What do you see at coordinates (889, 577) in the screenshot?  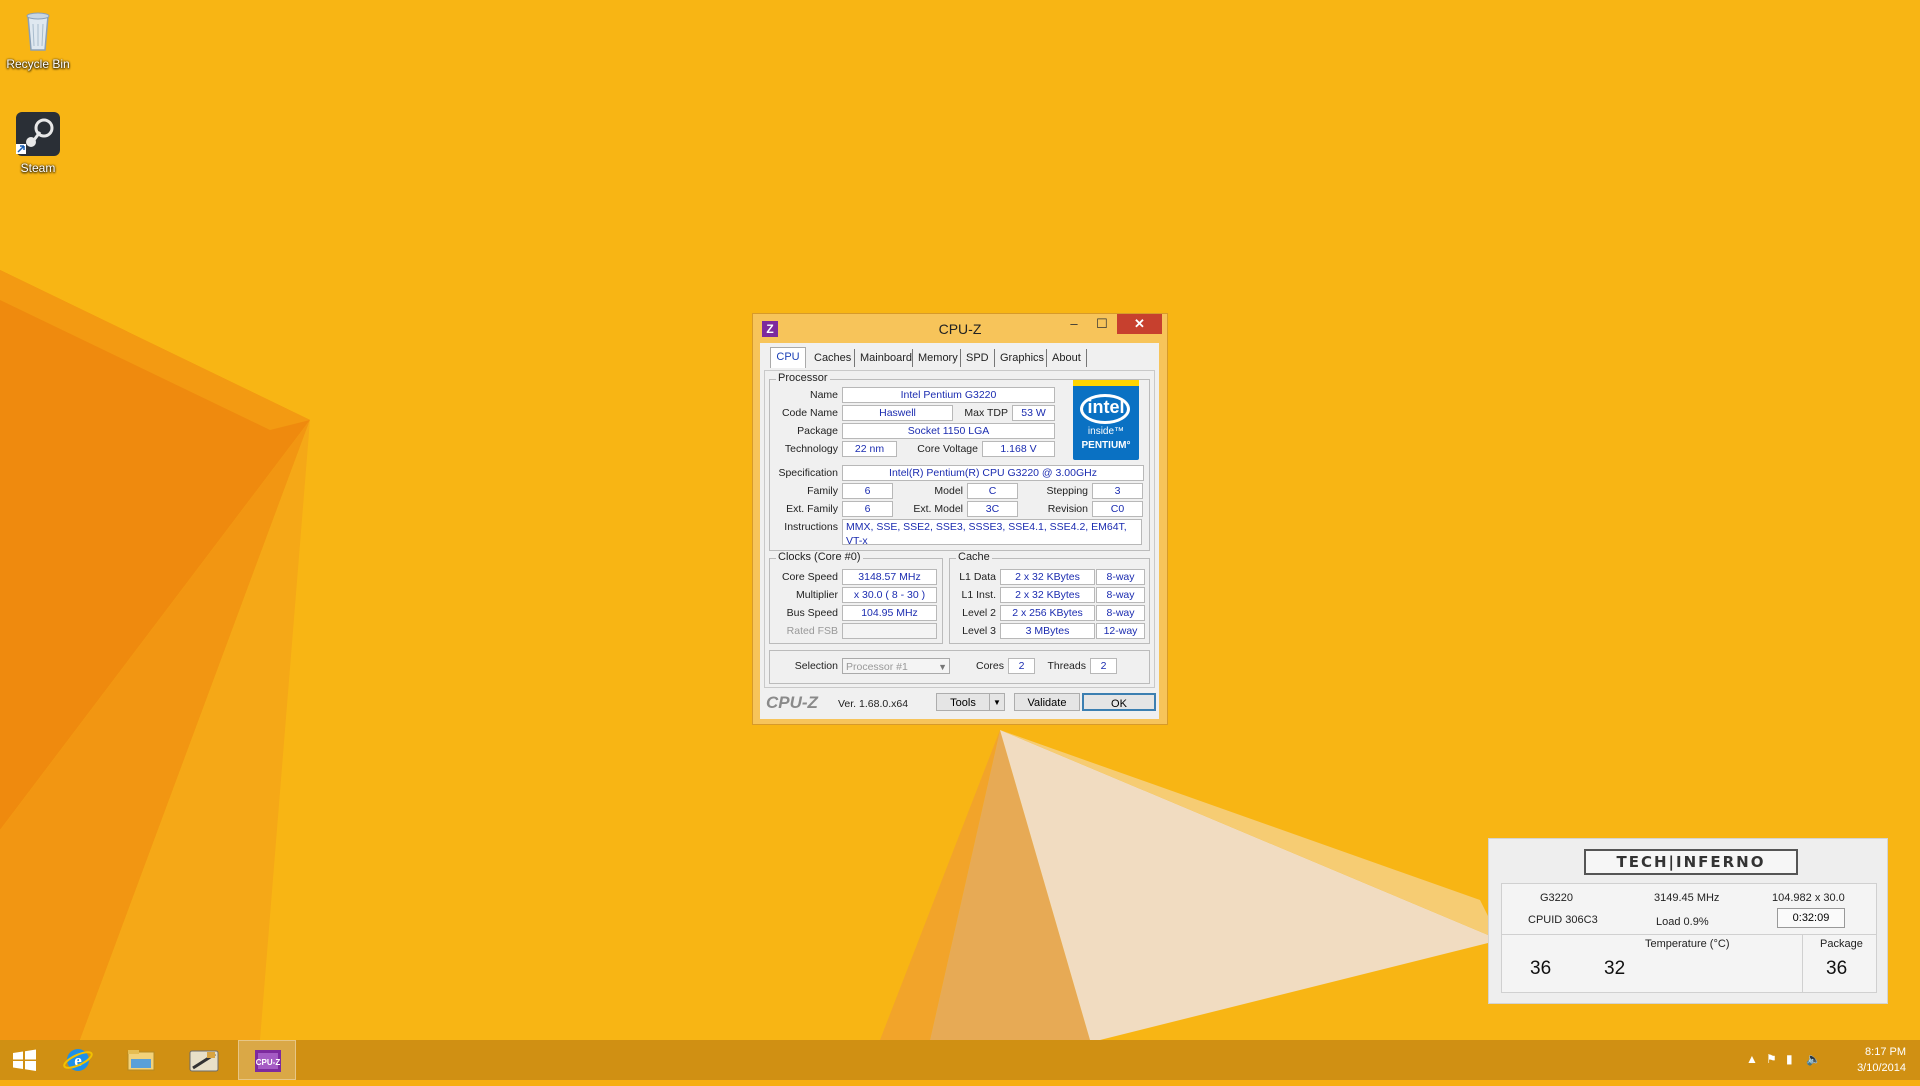 I see `corespeed-value: 3148.57 MHz` at bounding box center [889, 577].